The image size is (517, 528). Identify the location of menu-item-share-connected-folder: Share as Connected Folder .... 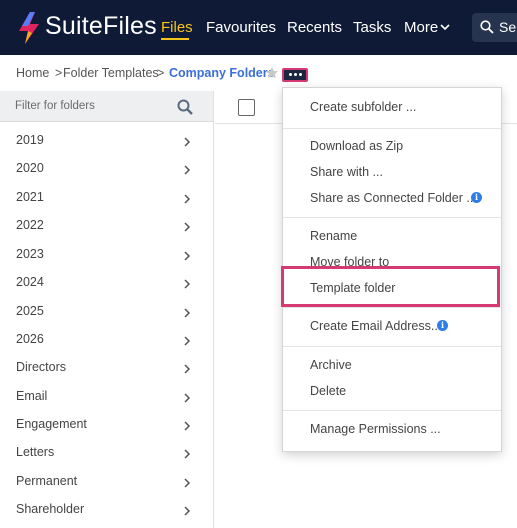
(393, 198).